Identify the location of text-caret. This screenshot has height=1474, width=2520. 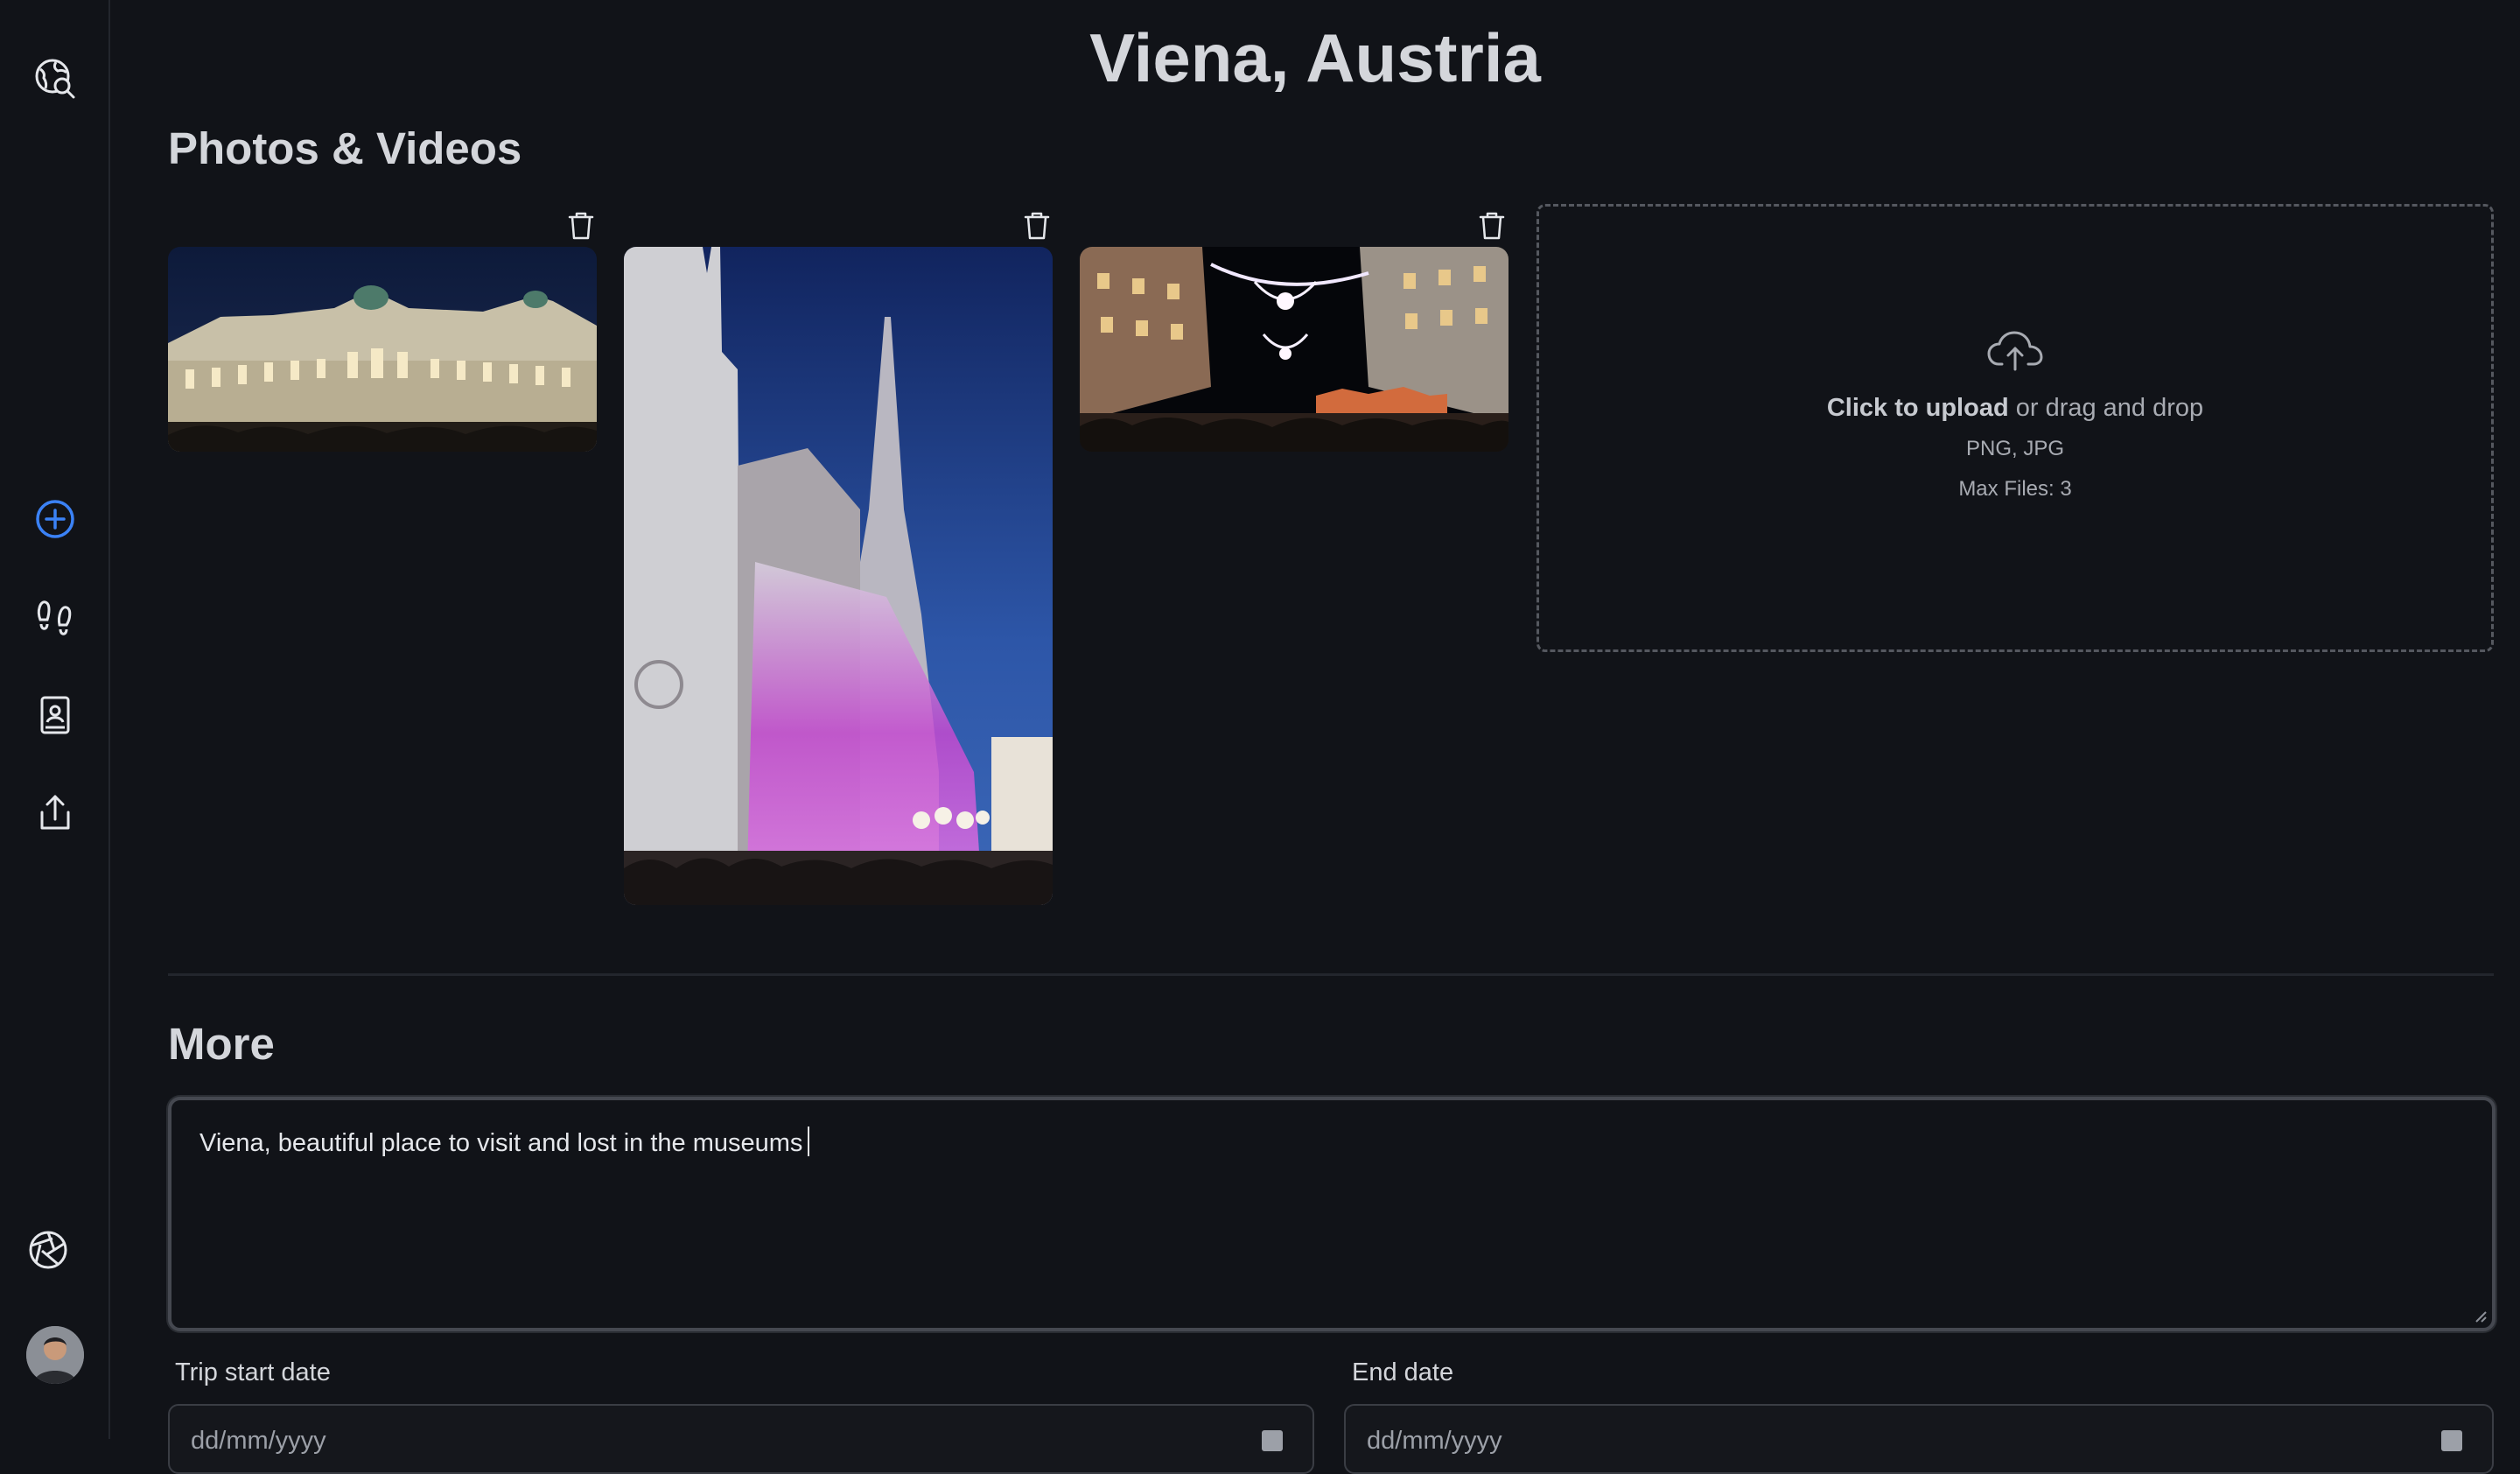
(809, 1141).